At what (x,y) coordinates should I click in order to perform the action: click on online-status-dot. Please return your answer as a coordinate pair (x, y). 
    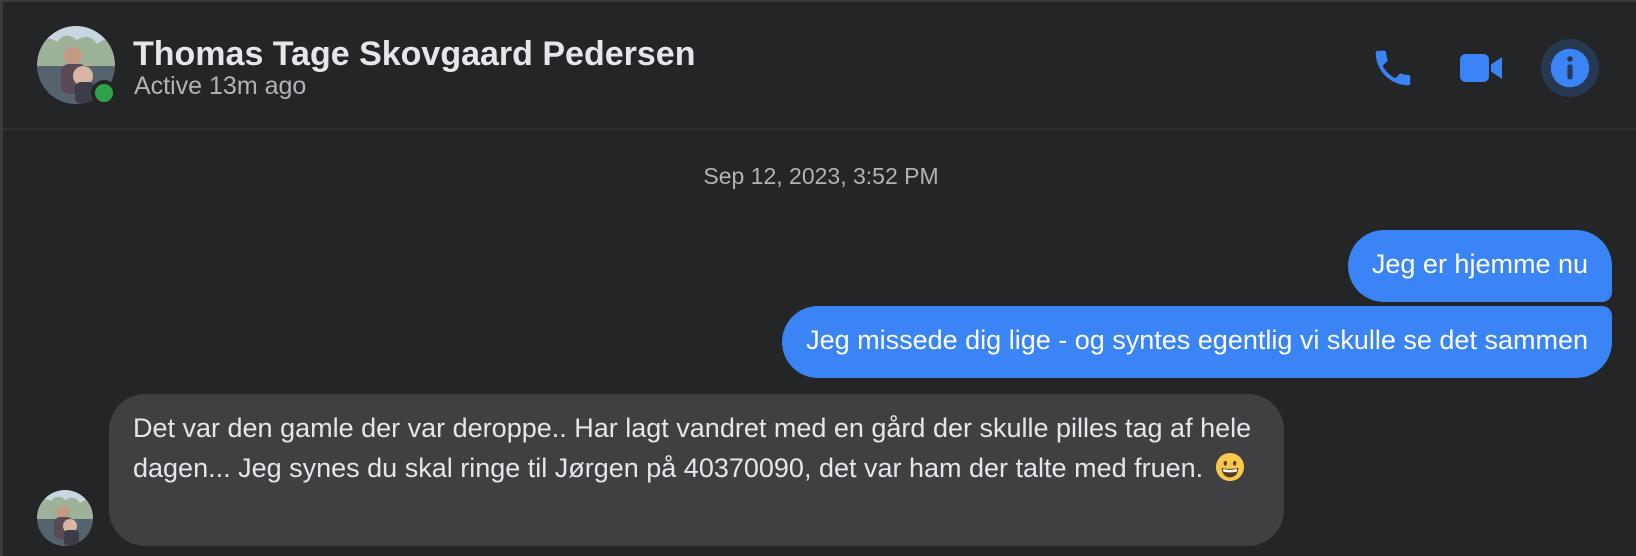
    Looking at the image, I should click on (104, 93).